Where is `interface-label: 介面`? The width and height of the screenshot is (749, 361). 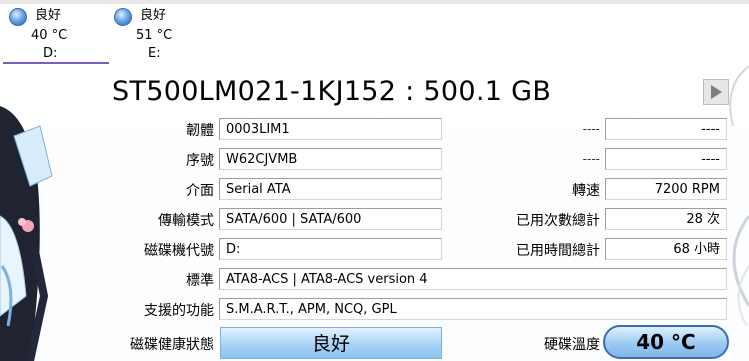
interface-label: 介面 is located at coordinates (200, 191).